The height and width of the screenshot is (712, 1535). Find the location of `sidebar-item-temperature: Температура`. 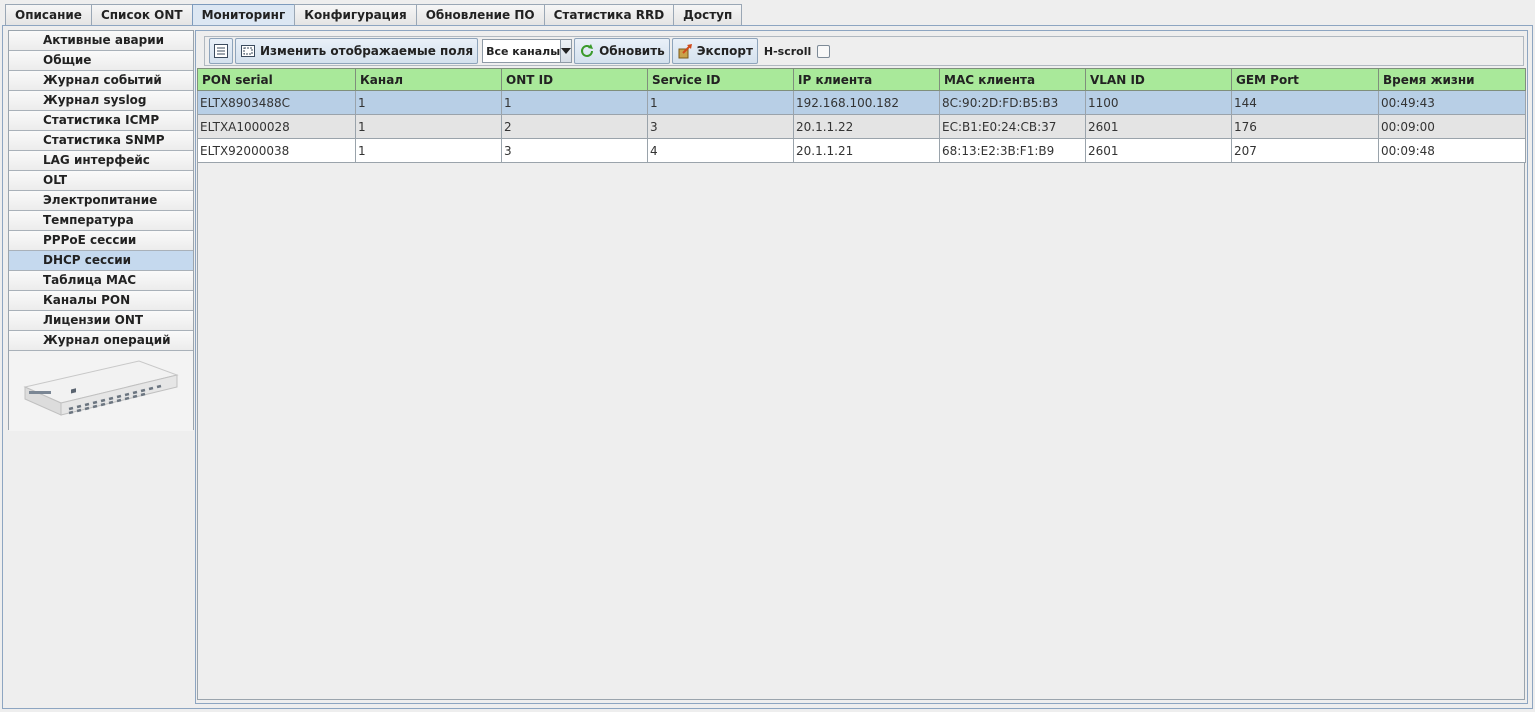

sidebar-item-temperature: Температура is located at coordinates (101, 221).